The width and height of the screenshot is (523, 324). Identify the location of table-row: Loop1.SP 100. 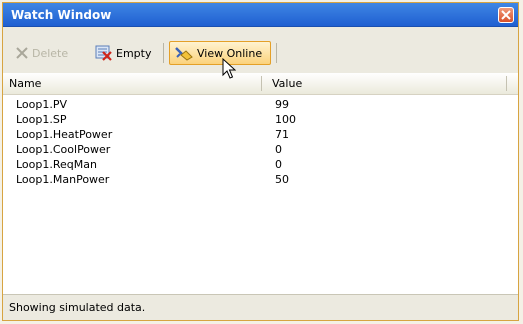
(260, 119).